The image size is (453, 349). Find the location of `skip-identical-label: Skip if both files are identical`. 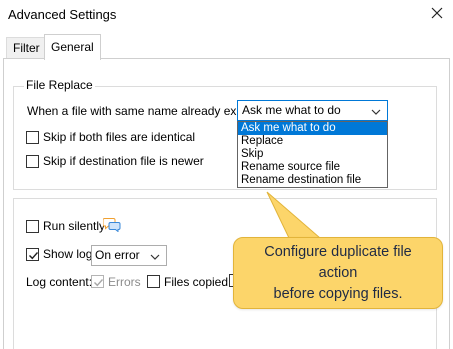

skip-identical-label: Skip if both files are identical is located at coordinates (119, 137).